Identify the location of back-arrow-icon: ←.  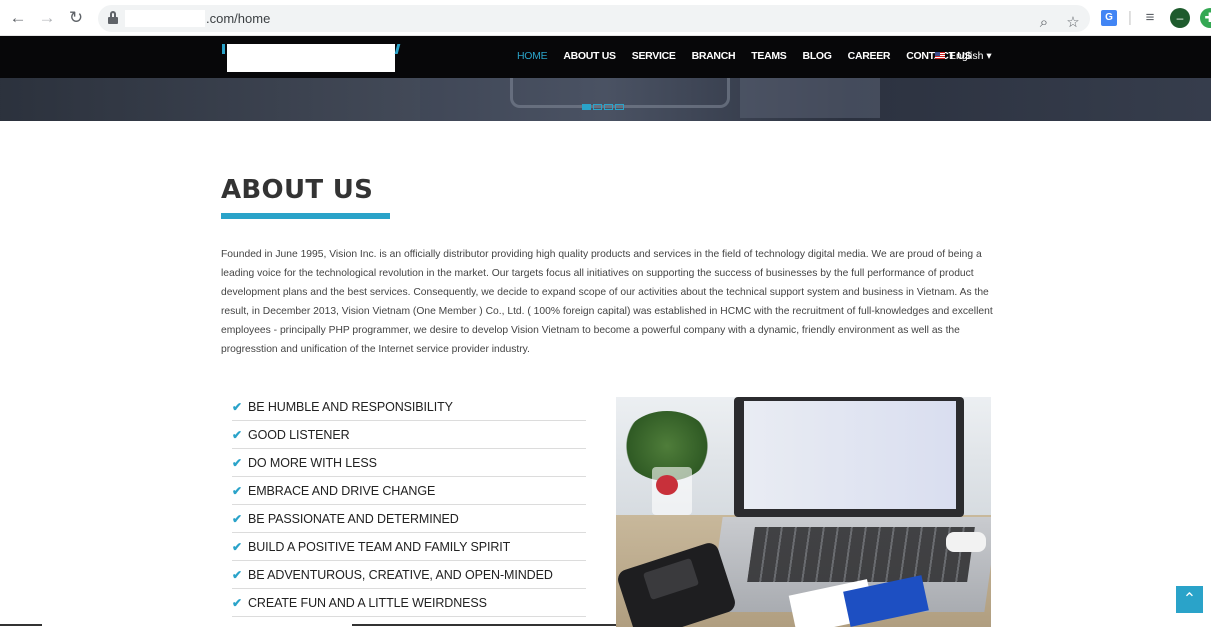
(18, 18).